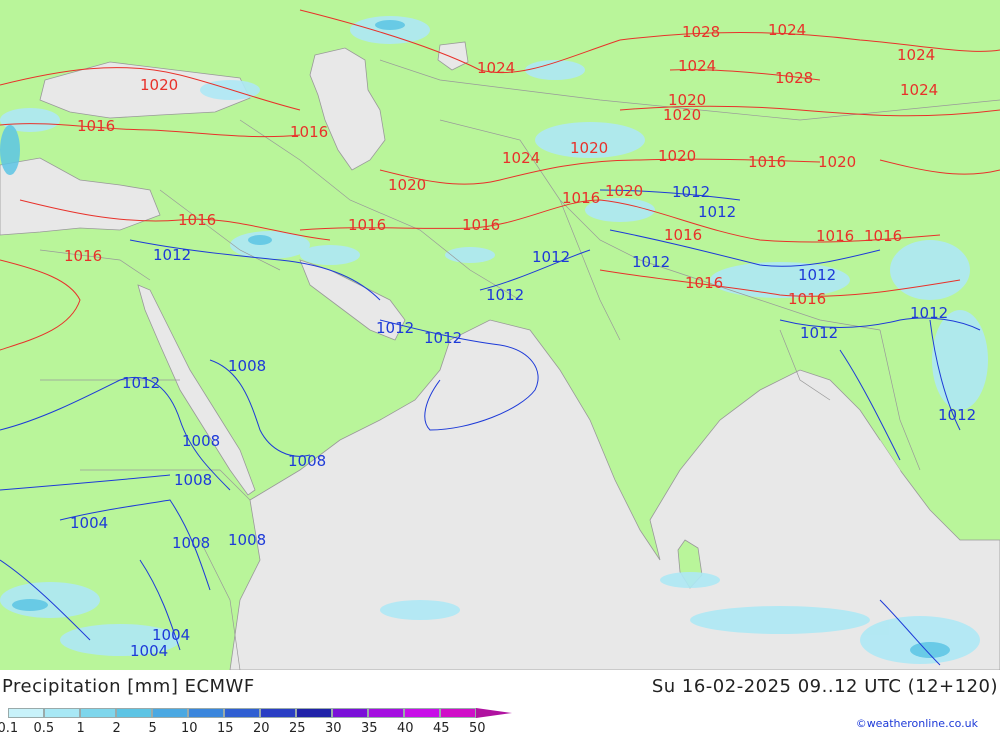 The height and width of the screenshot is (736, 1000). Describe the element at coordinates (369, 728) in the screenshot. I see `color-scale-label: 35` at that location.